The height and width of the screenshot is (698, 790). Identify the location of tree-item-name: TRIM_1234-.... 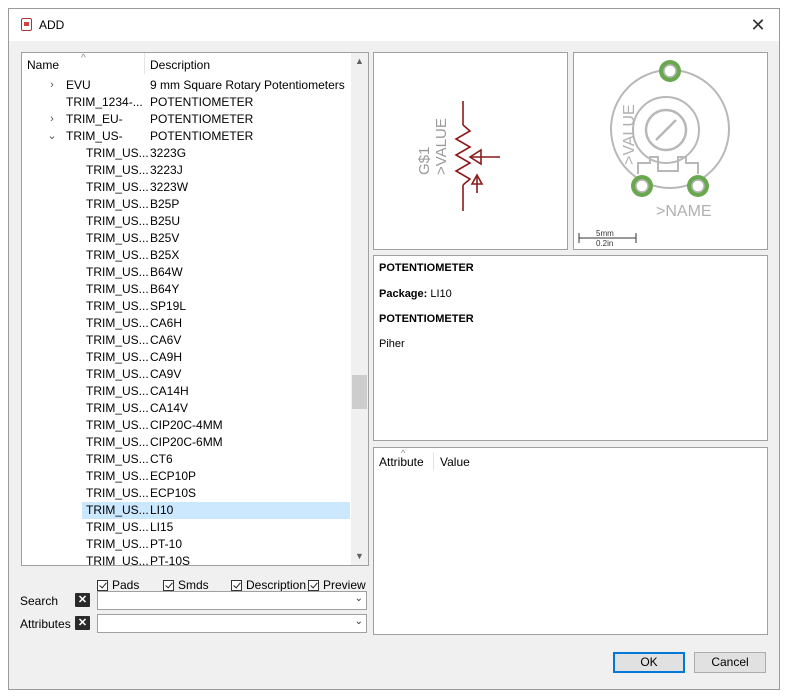
(104, 102).